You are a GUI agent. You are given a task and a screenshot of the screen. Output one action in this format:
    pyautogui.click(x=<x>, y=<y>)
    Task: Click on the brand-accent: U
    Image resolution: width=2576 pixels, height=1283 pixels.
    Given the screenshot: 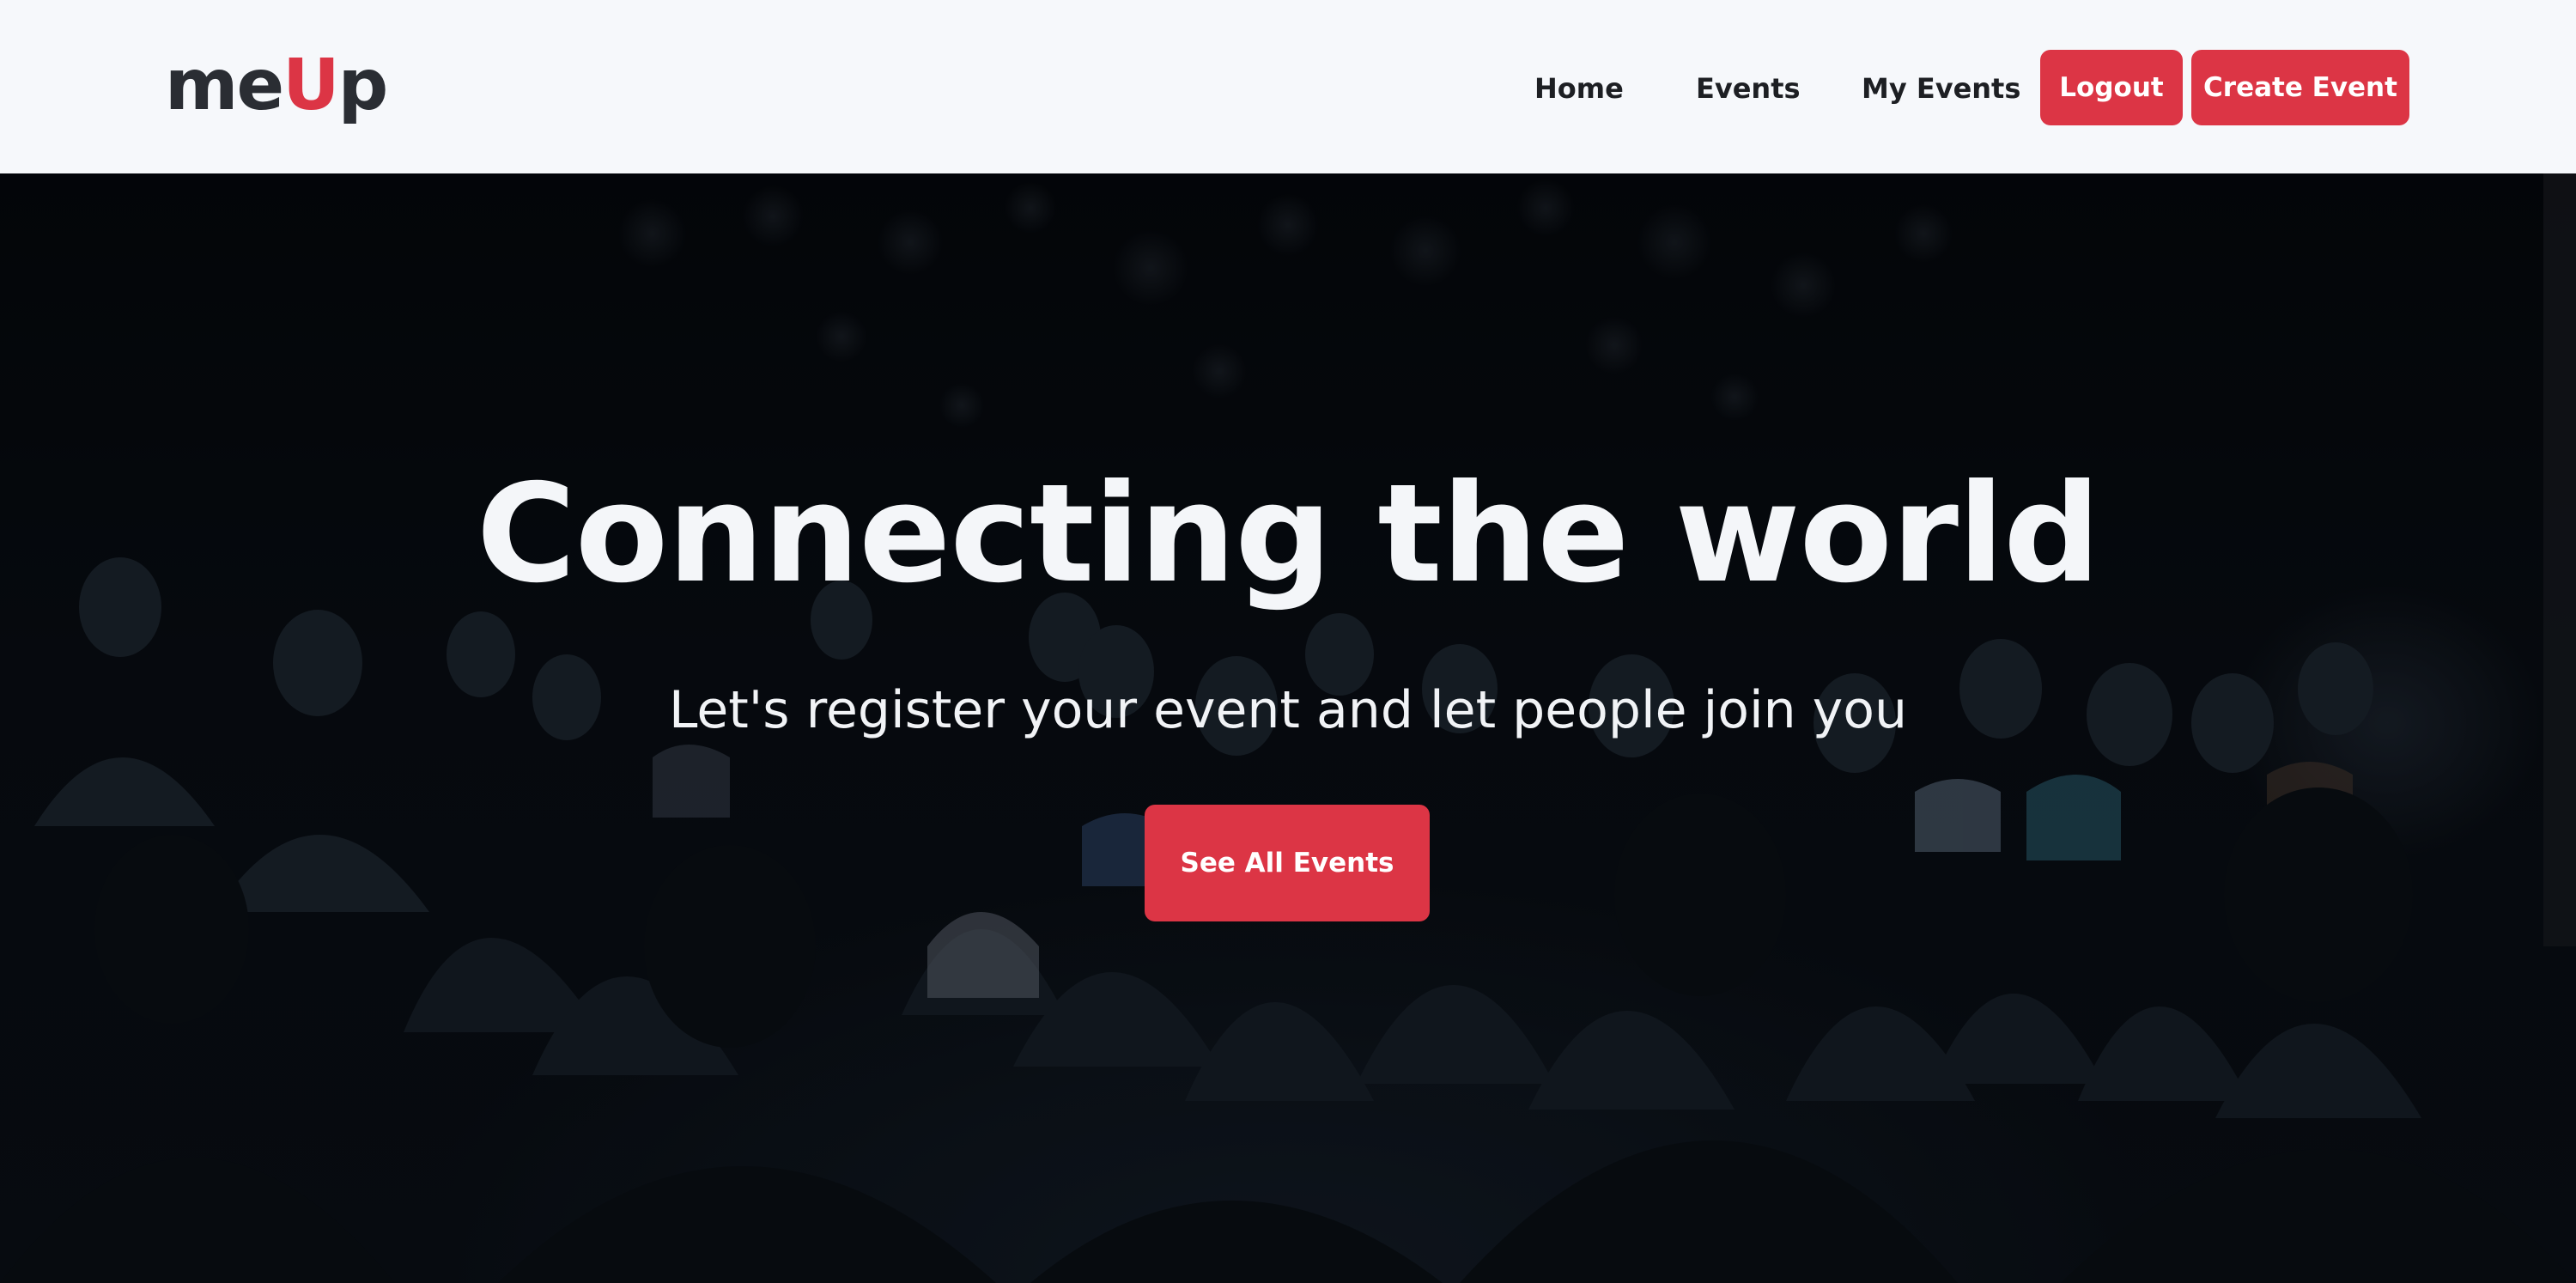 What is the action you would take?
    pyautogui.click(x=312, y=85)
    